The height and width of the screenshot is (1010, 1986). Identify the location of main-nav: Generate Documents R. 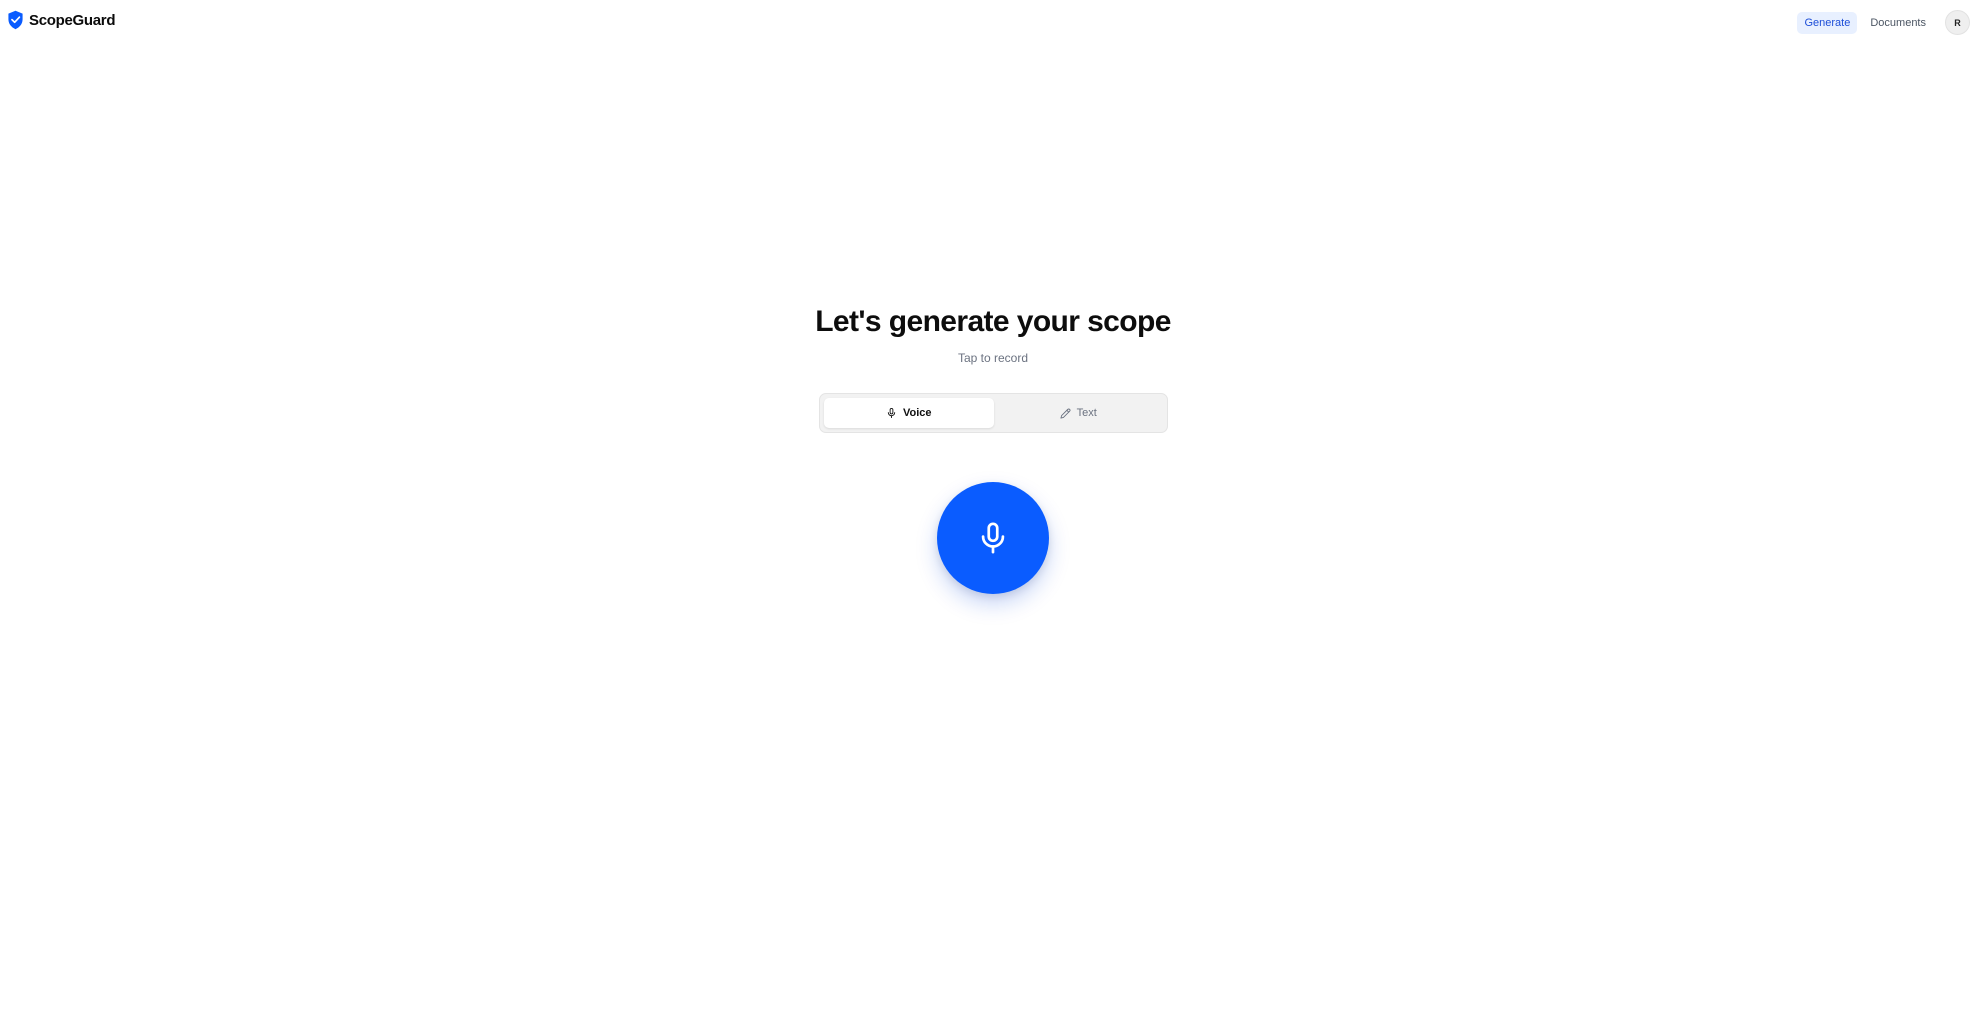
(1883, 22).